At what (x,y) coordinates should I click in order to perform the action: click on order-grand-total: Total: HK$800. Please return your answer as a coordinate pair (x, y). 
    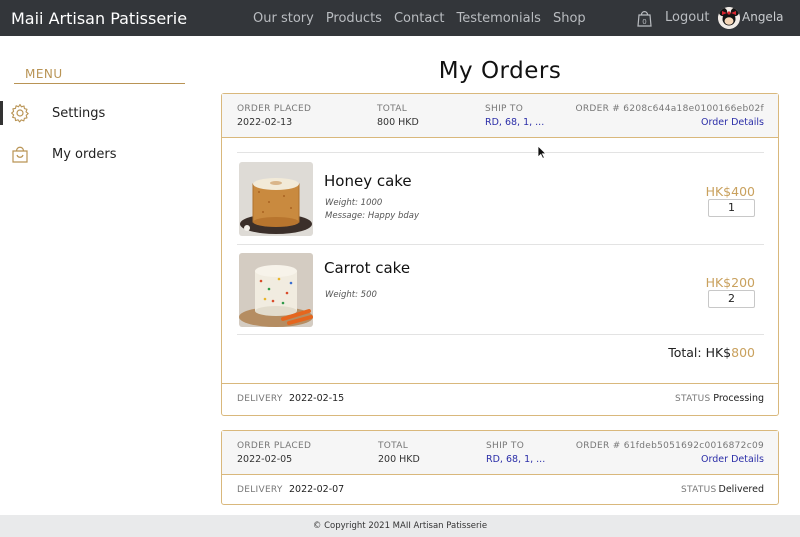
    Looking at the image, I should click on (711, 352).